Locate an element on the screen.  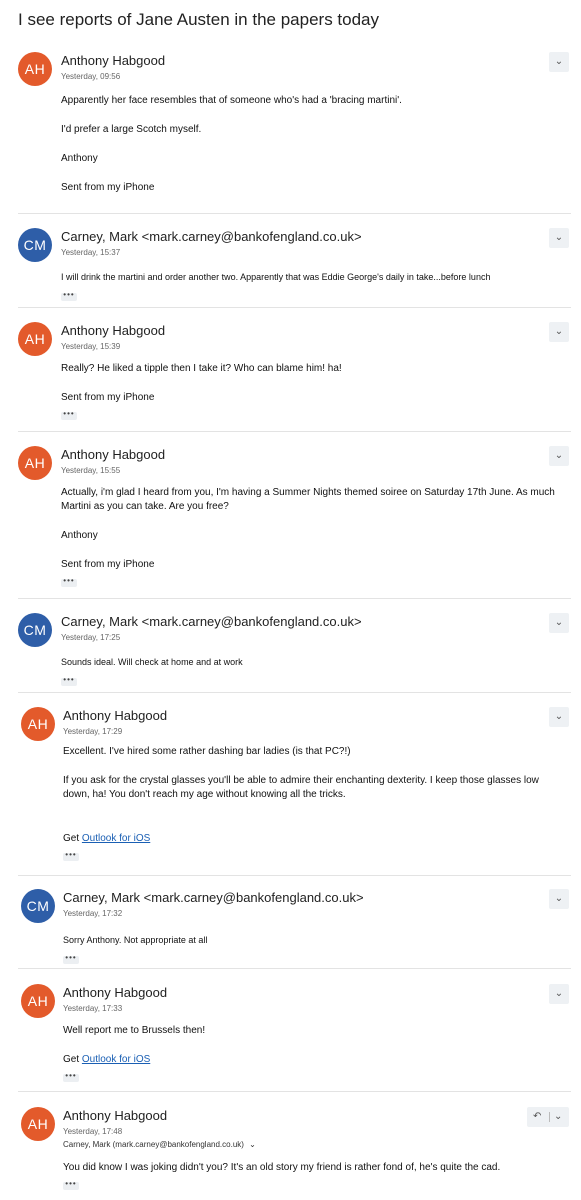
message-time: Yesterday, 09:56 is located at coordinates (91, 76).